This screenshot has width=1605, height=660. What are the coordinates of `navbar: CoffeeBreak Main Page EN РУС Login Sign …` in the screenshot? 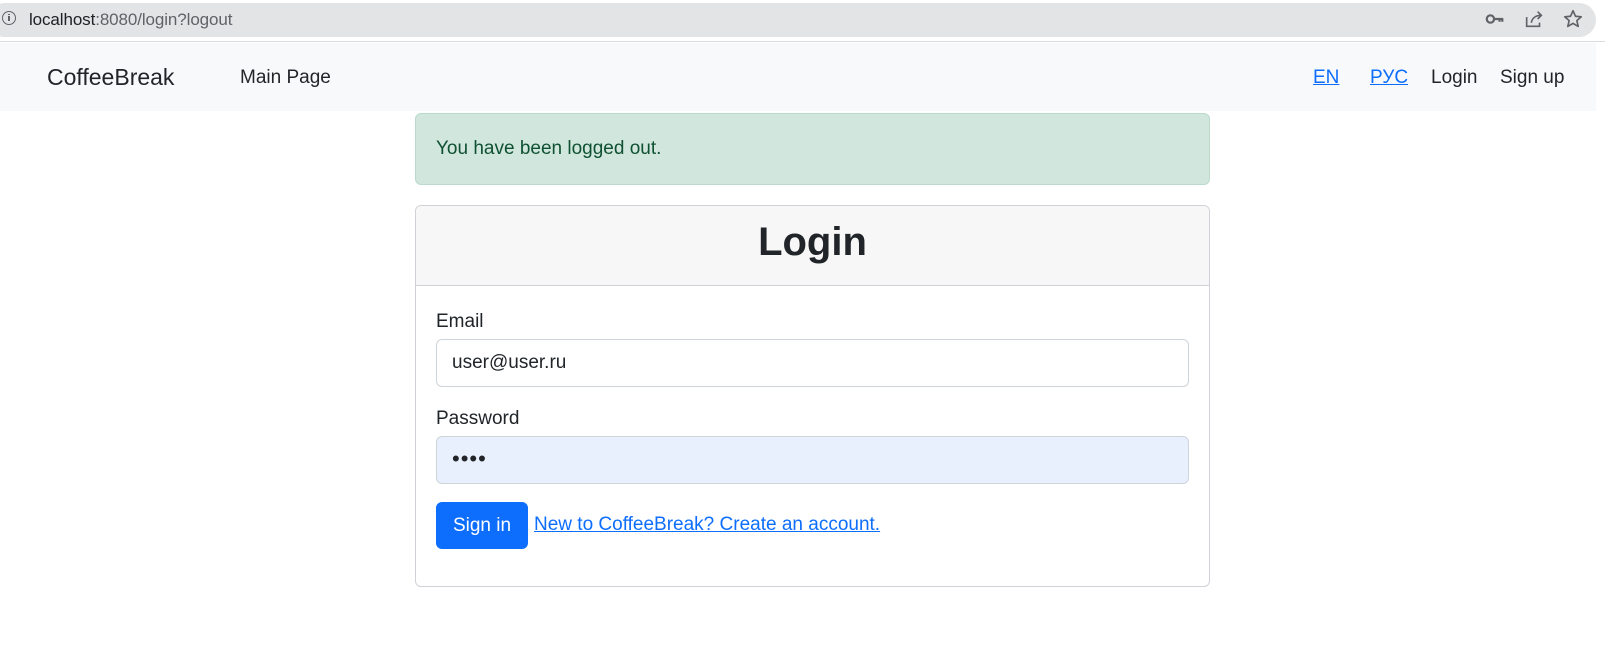 It's located at (798, 77).